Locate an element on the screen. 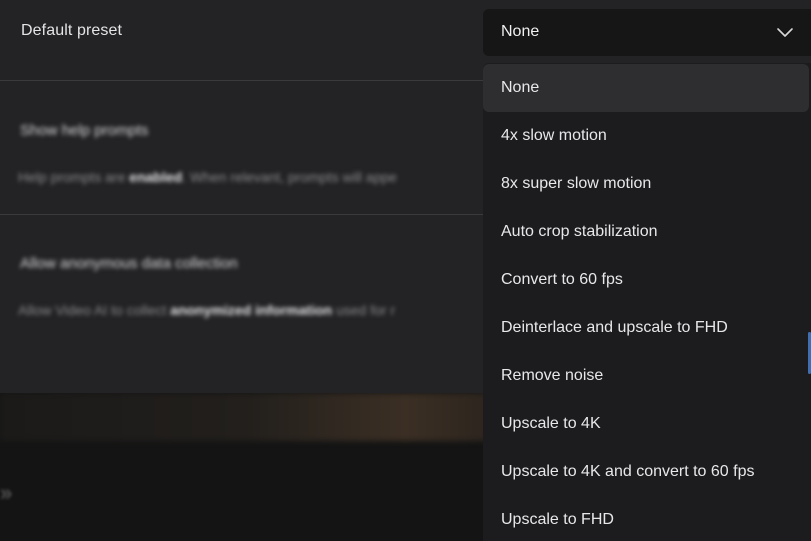  option-label: 8x super slow motion is located at coordinates (576, 183).